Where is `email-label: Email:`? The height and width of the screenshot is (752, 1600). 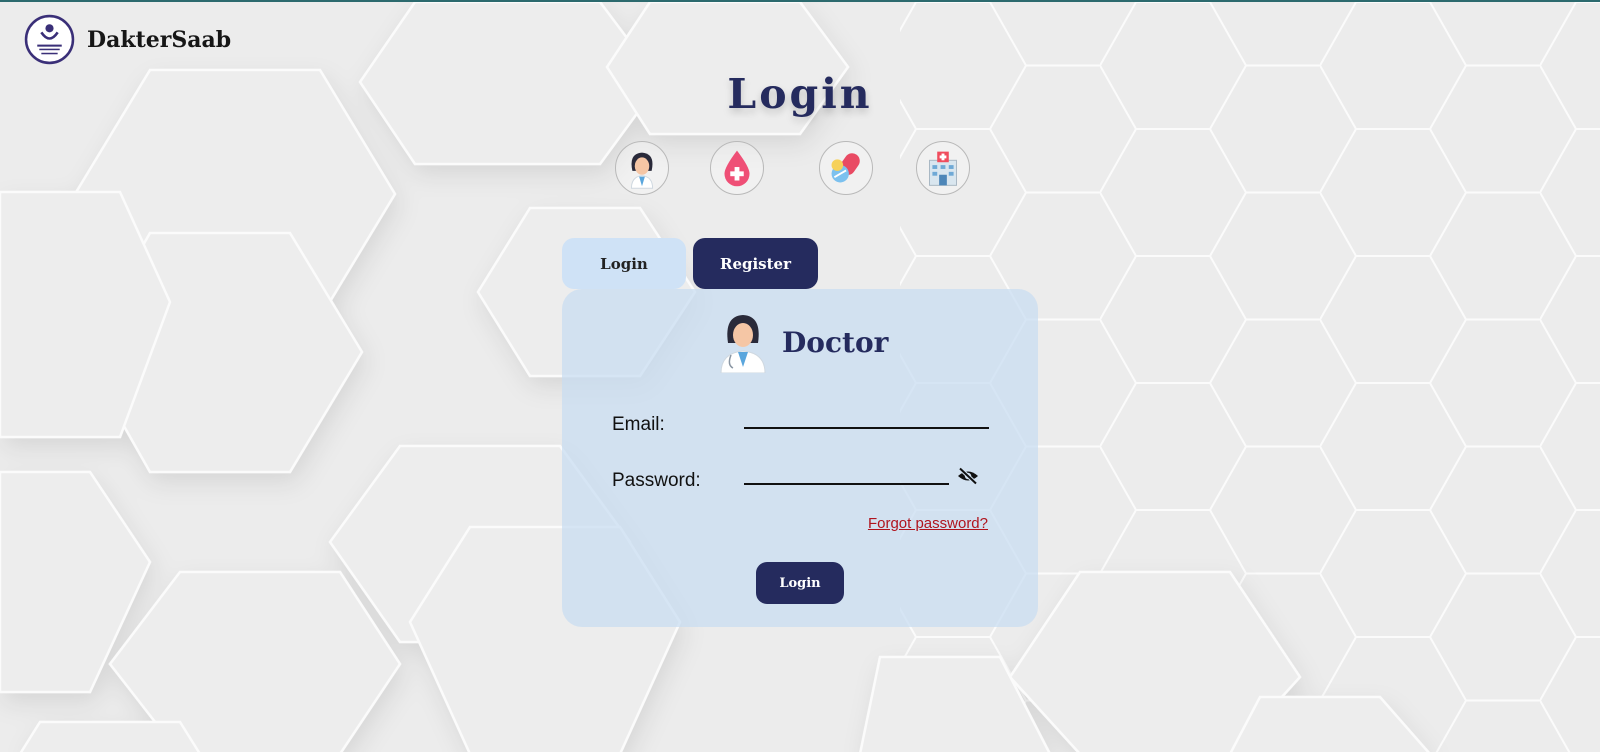
email-label: Email: is located at coordinates (638, 424).